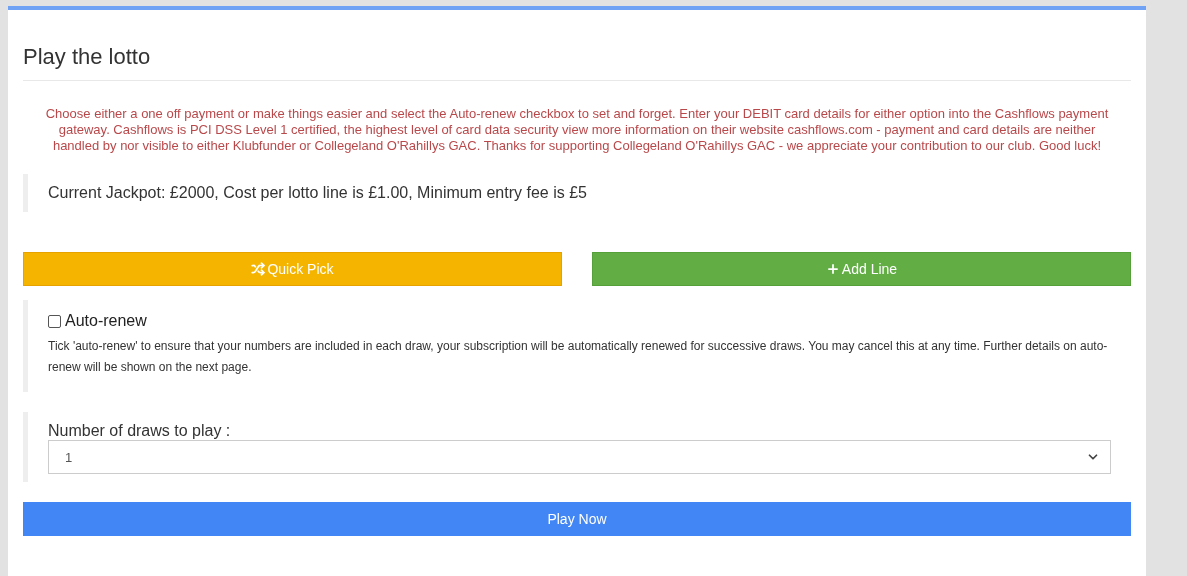  Describe the element at coordinates (832, 269) in the screenshot. I see `plus-icon` at that location.